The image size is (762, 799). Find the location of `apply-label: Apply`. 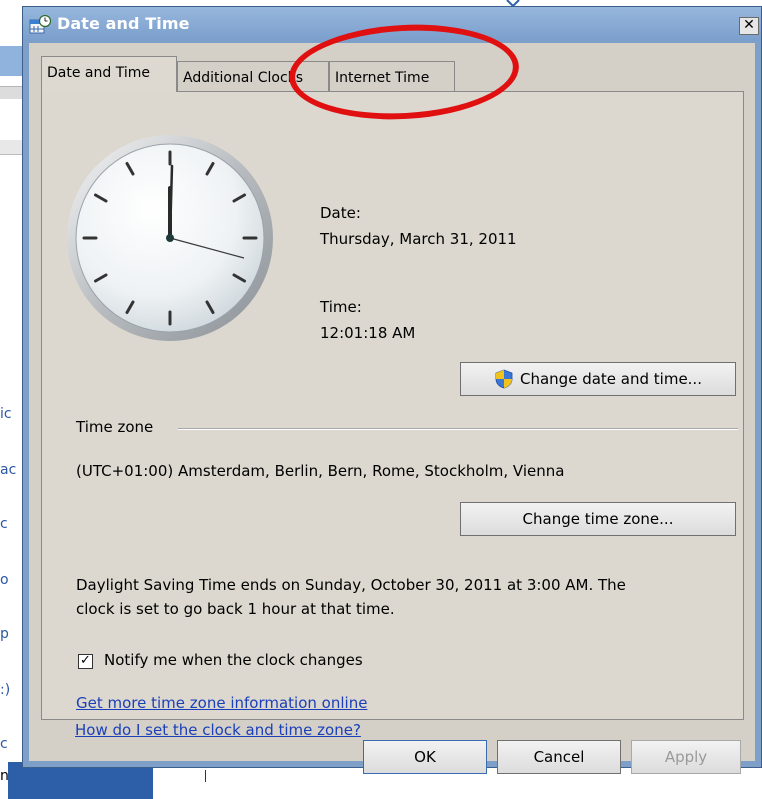

apply-label: Apply is located at coordinates (686, 757).